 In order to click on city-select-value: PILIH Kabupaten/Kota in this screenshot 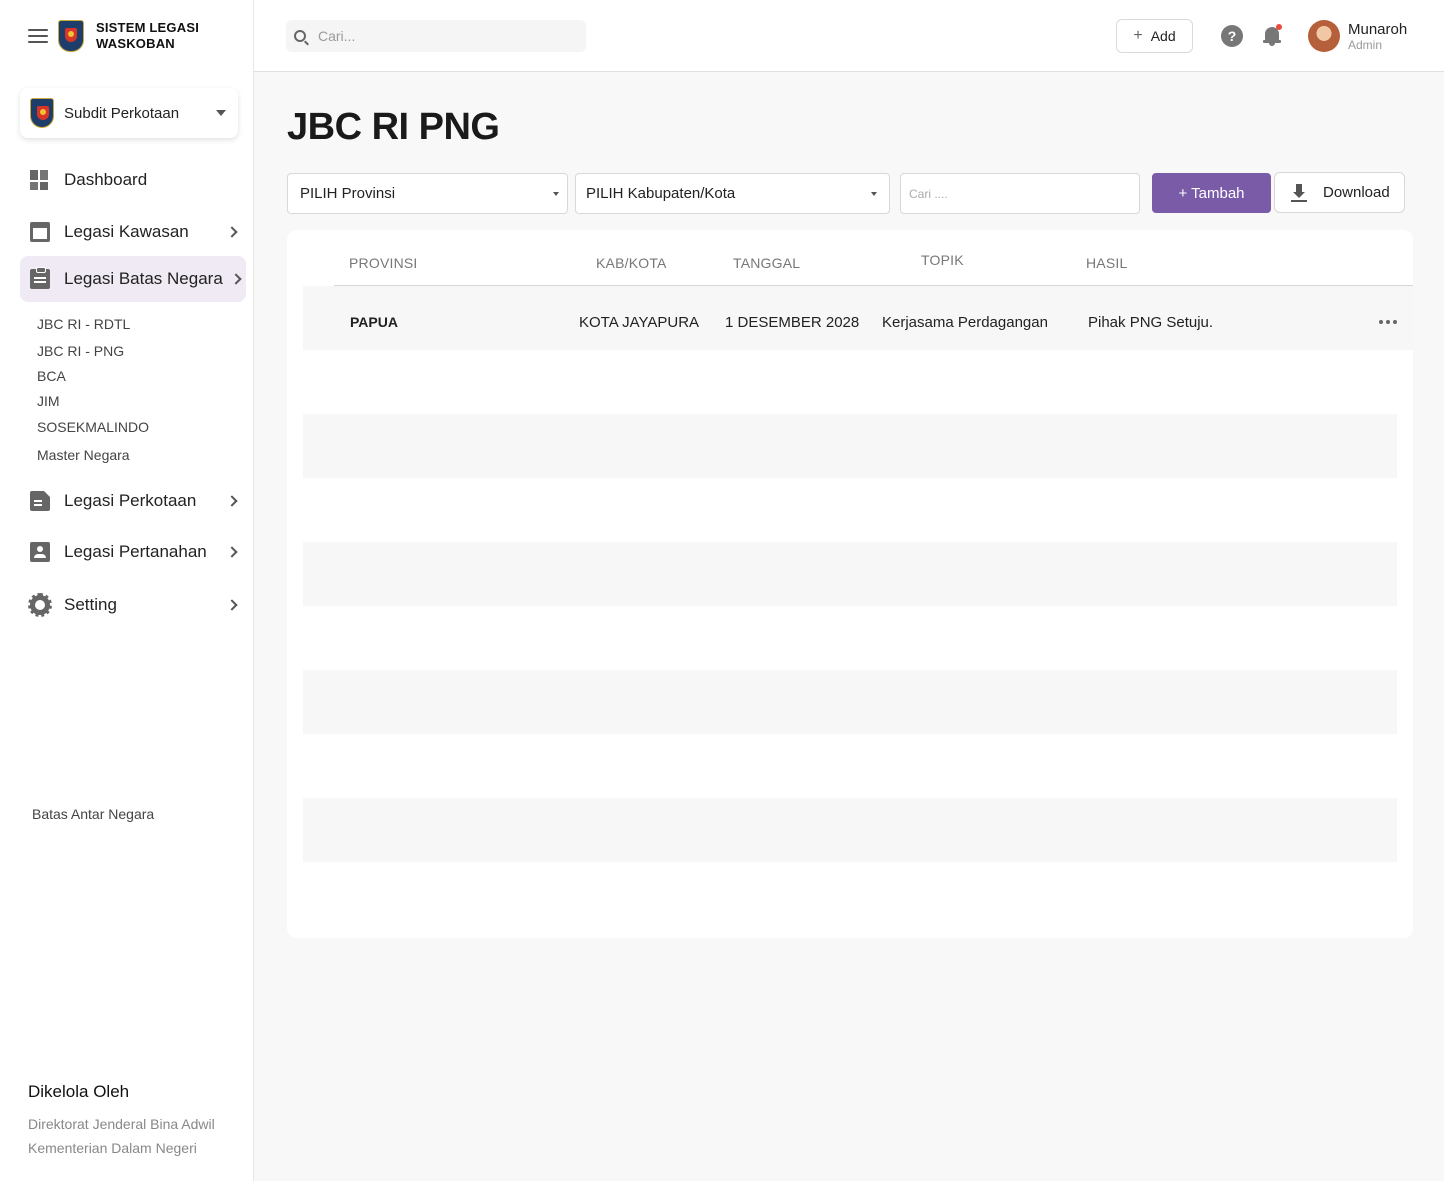, I will do `click(661, 193)`.